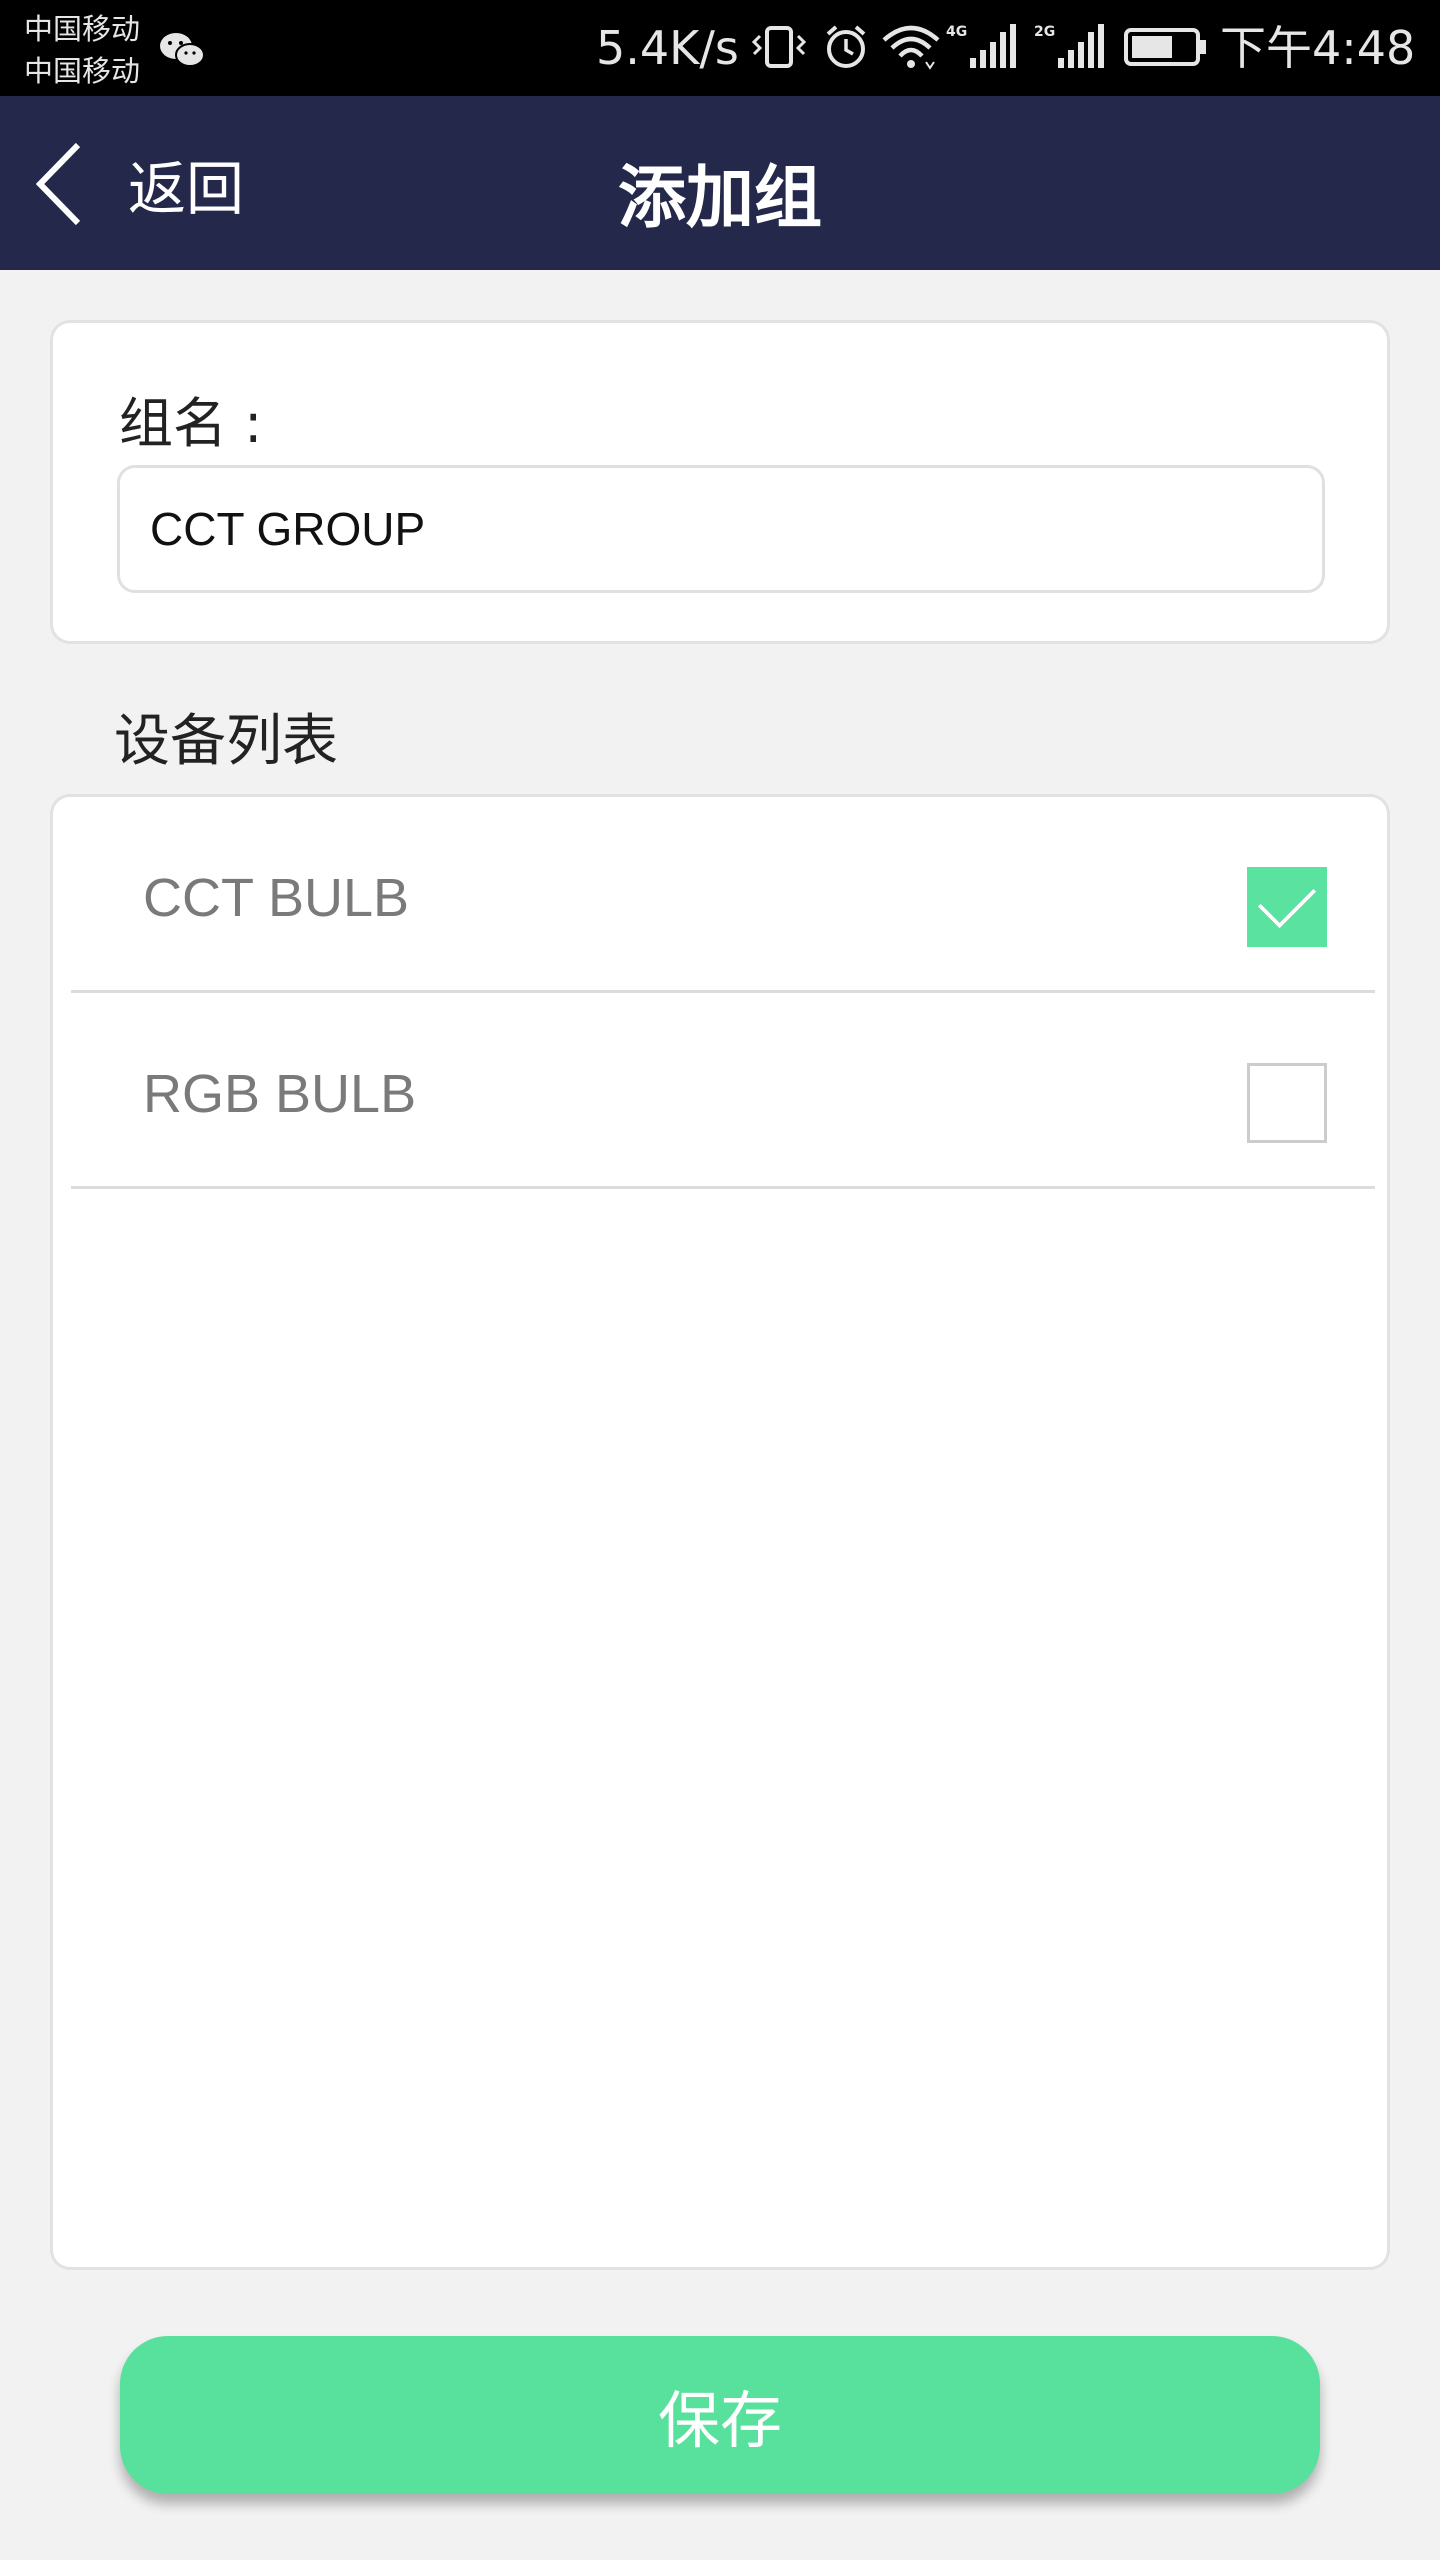 This screenshot has width=1440, height=2560. I want to click on signal-4g-icon: 4G, so click(981, 46).